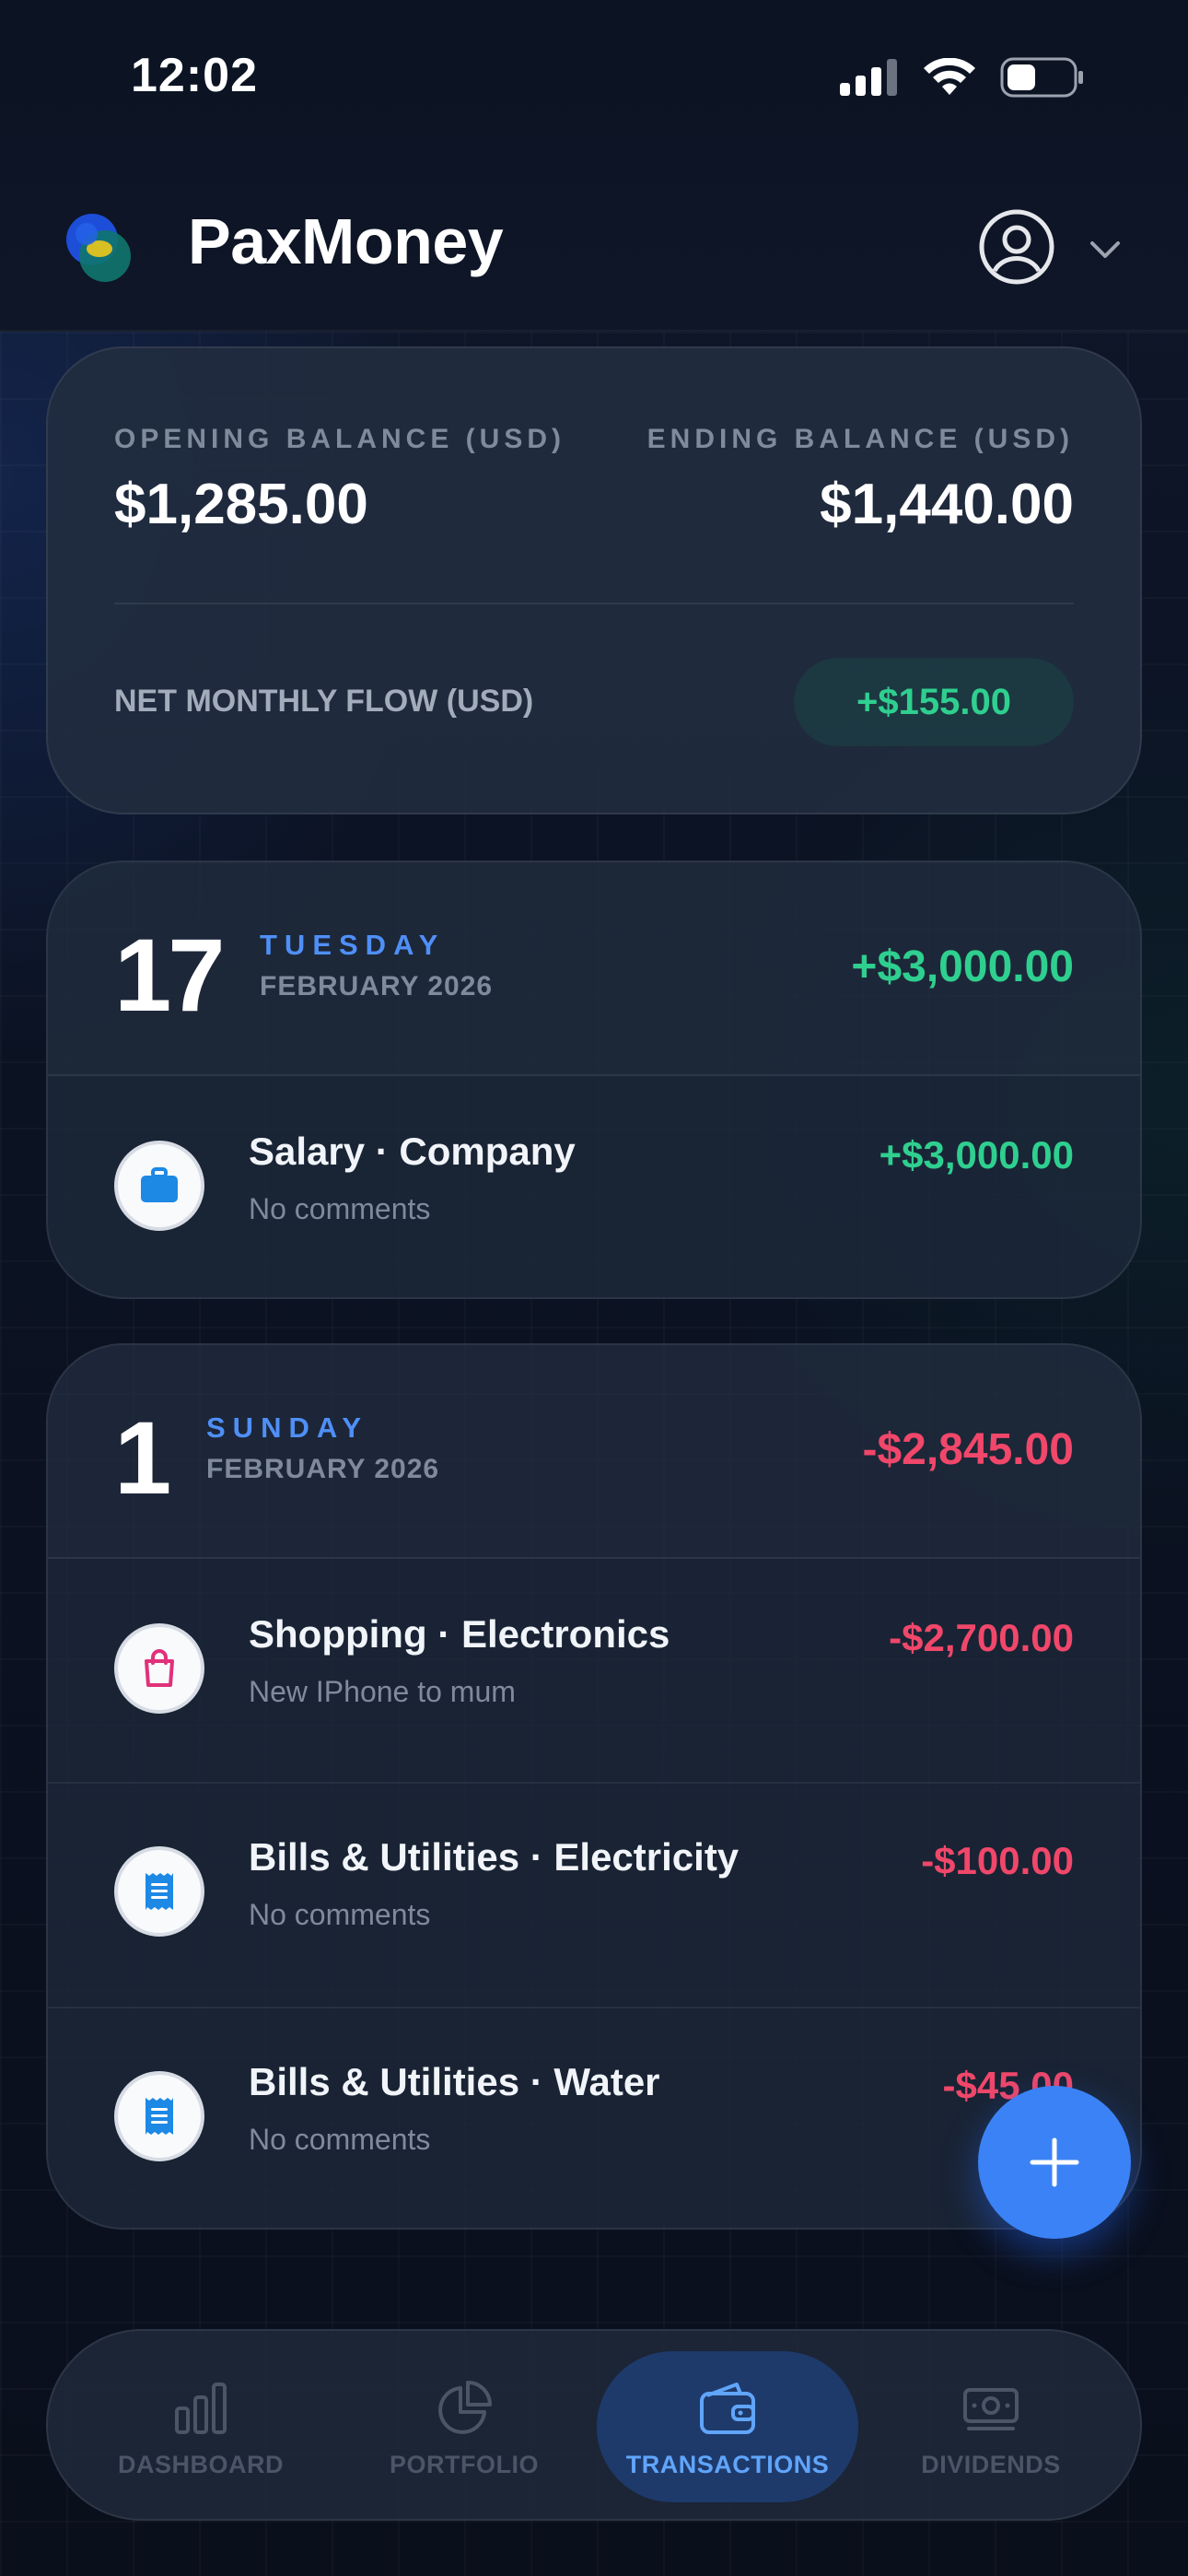 The height and width of the screenshot is (2576, 1188). Describe the element at coordinates (465, 2407) in the screenshot. I see `pie-chart-icon` at that location.